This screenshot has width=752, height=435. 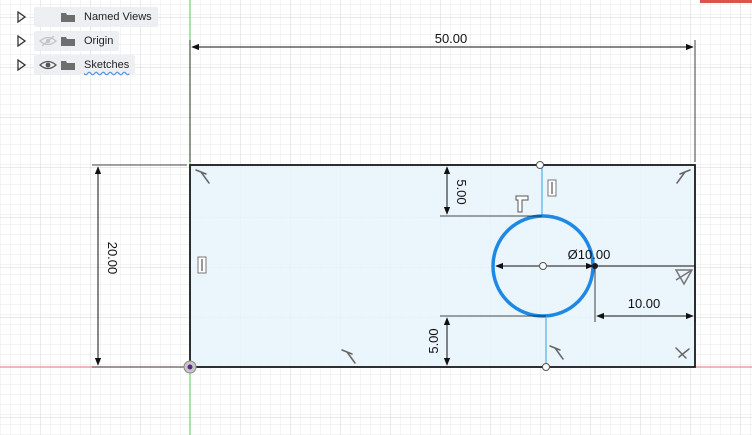 I want to click on browser-item-label: Sketches, so click(x=107, y=65).